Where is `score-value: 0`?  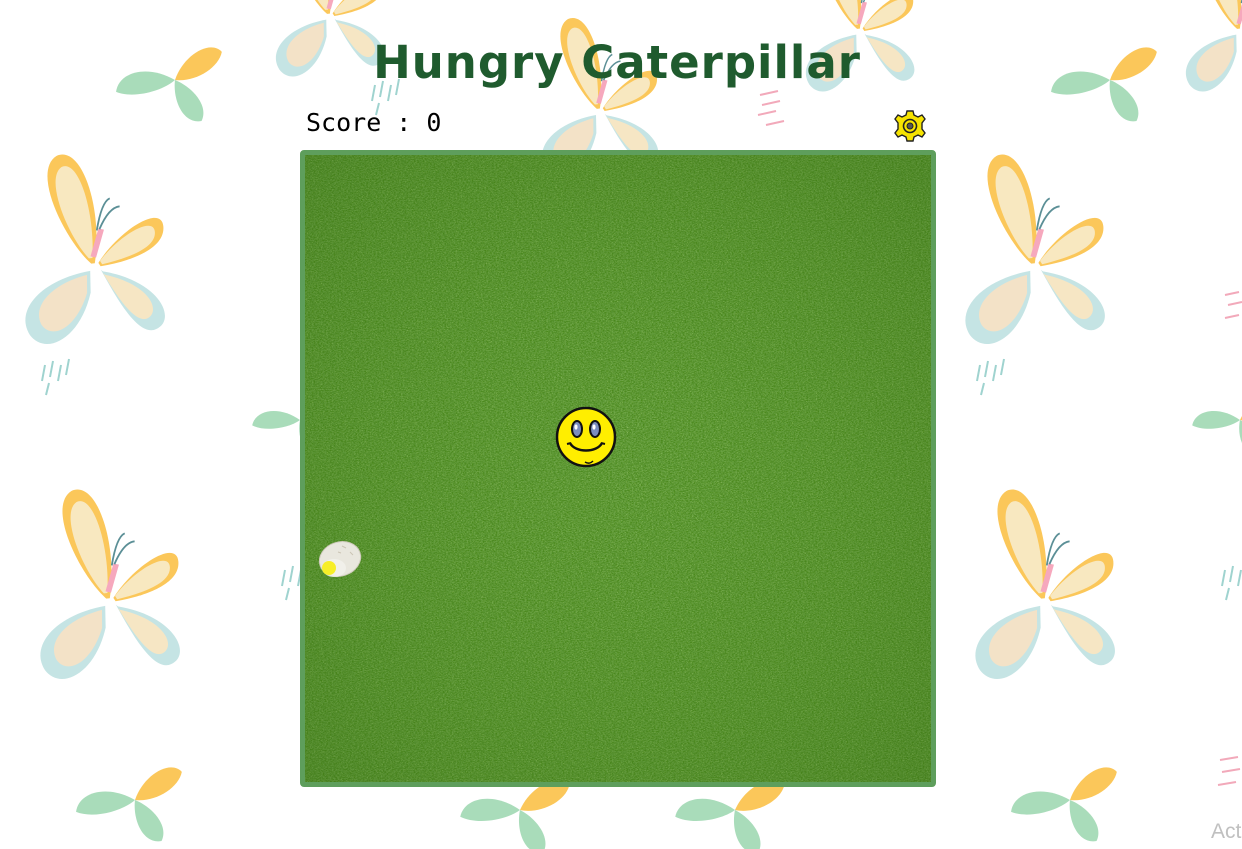 score-value: 0 is located at coordinates (434, 122).